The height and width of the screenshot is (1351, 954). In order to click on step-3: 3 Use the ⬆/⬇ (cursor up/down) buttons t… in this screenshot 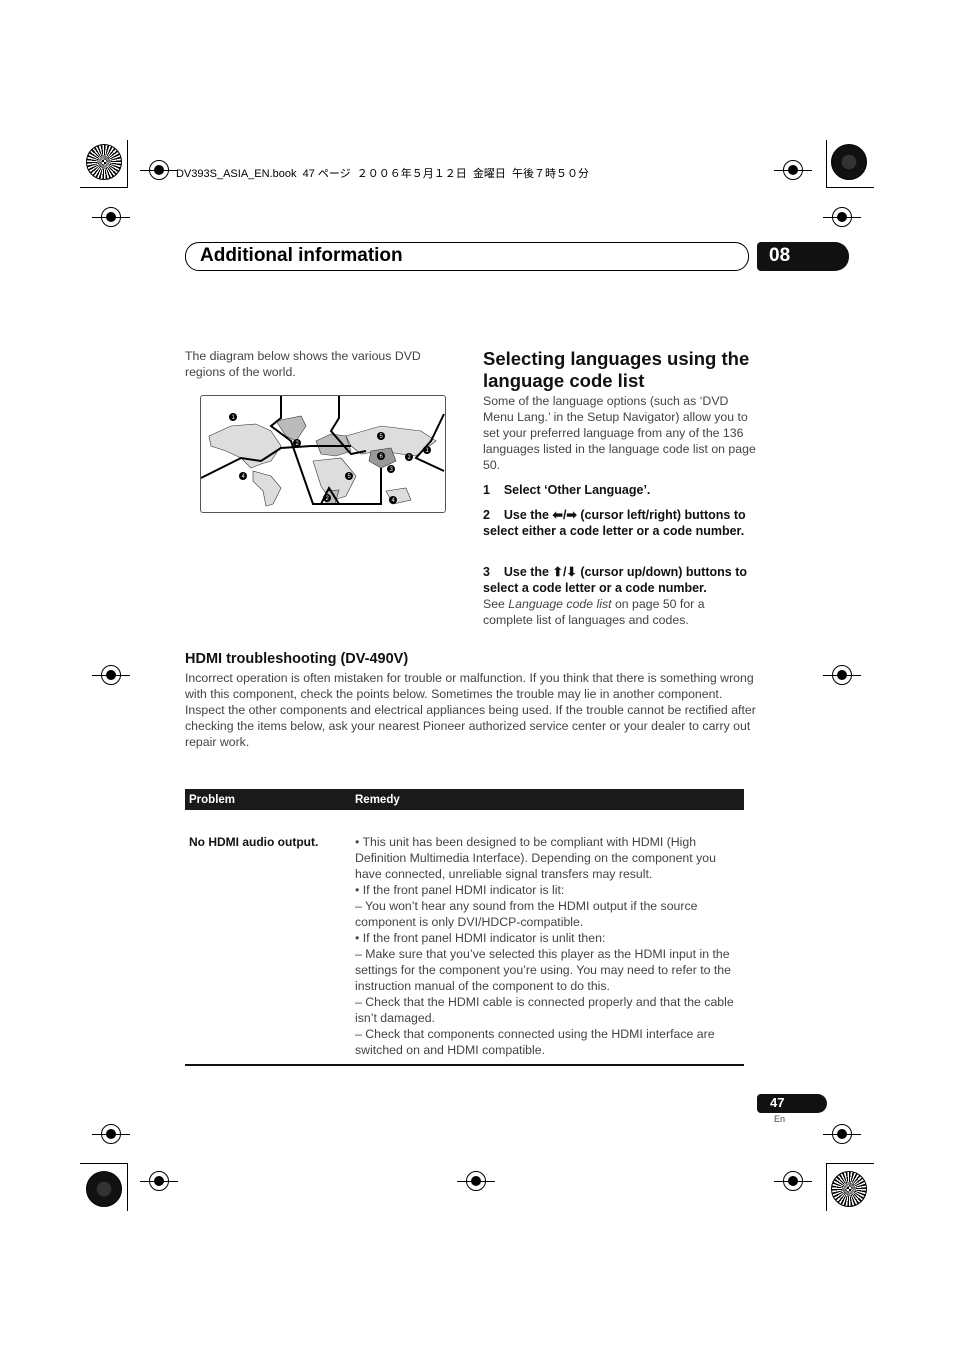, I will do `click(617, 580)`.